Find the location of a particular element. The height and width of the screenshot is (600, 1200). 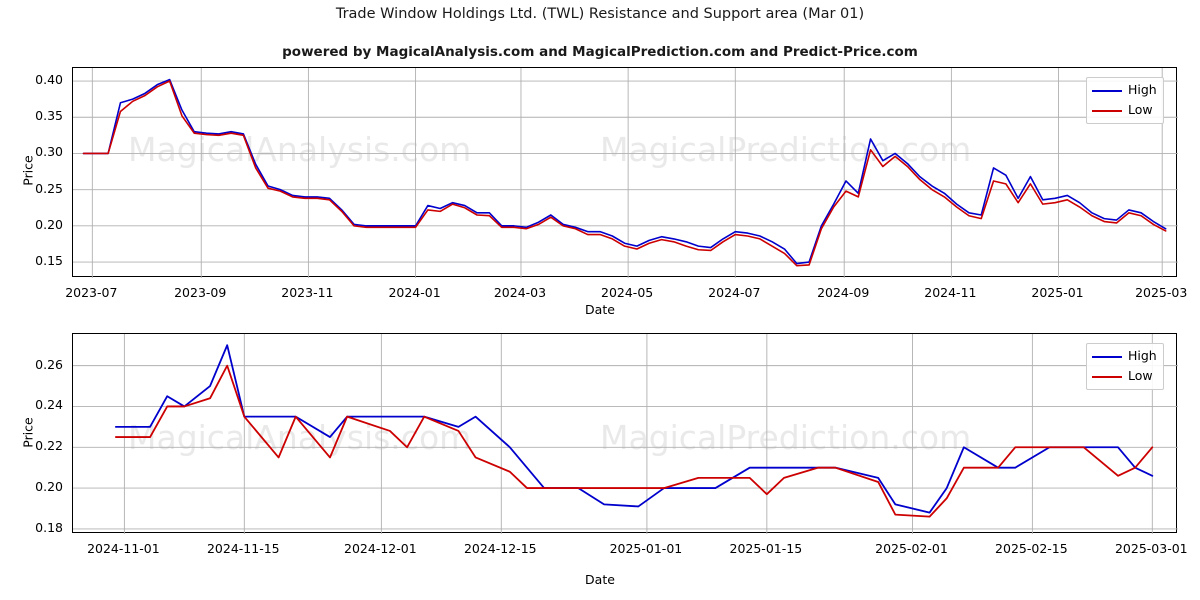

detail-x-tick-label: 2025-02-15 is located at coordinates (1031, 548).